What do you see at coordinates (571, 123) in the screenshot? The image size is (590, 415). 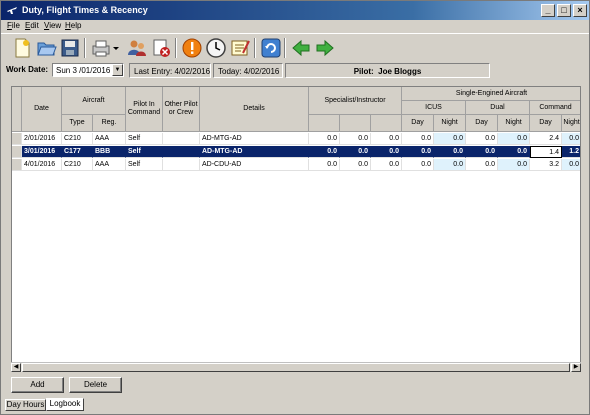 I see `col-header-command-night: Night` at bounding box center [571, 123].